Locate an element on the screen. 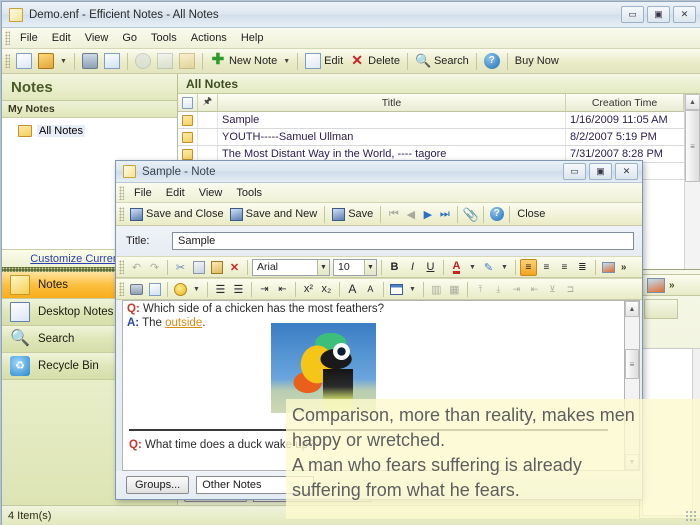 The height and width of the screenshot is (525, 700). clear-formatting-button: ✕ is located at coordinates (234, 267).